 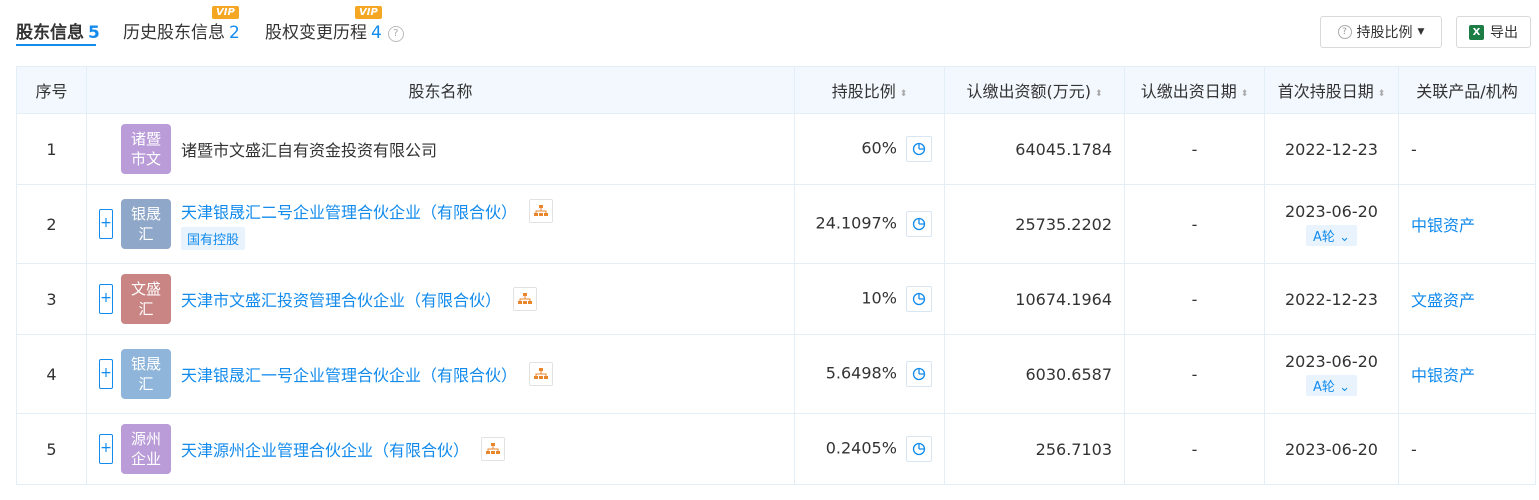 I want to click on ratio-value: 0.2405%, so click(x=861, y=448).